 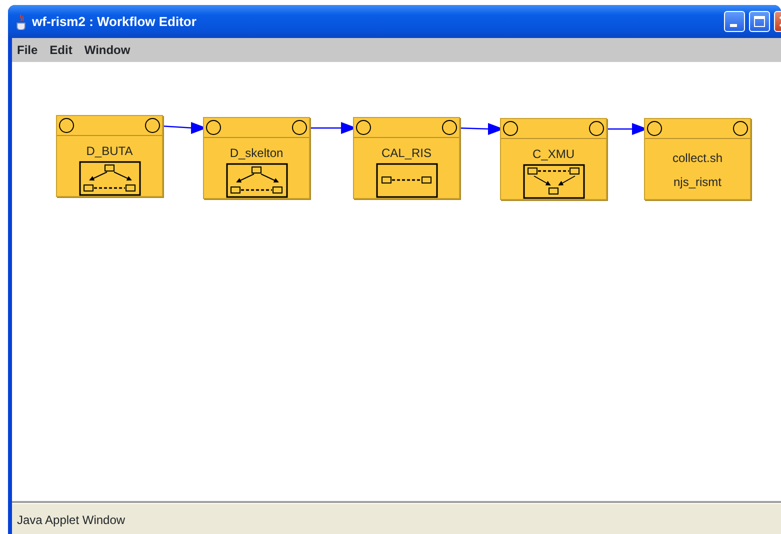 I want to click on job-node: C_XMU, so click(x=553, y=159).